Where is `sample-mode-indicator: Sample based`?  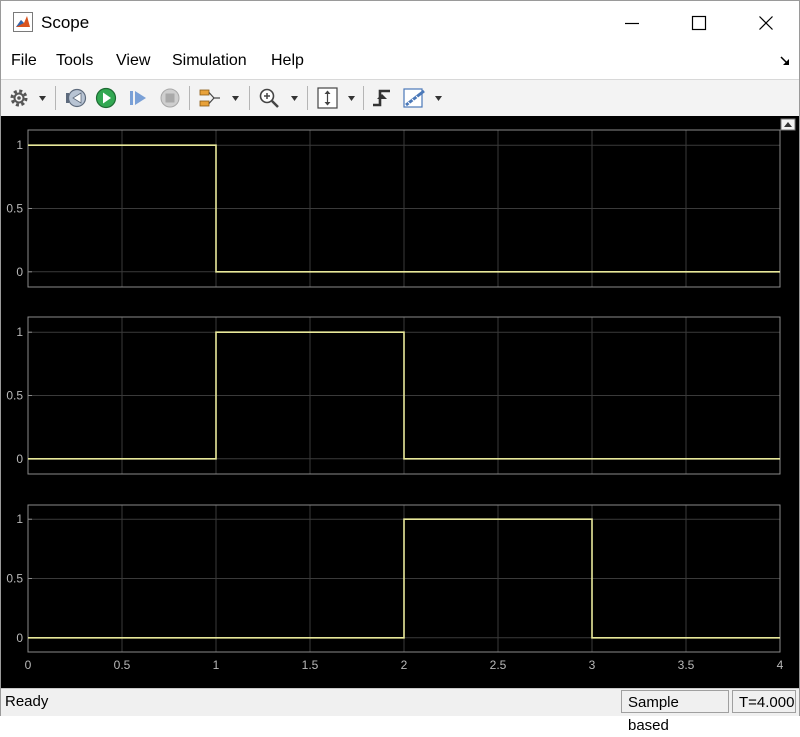
sample-mode-indicator: Sample based is located at coordinates (675, 712).